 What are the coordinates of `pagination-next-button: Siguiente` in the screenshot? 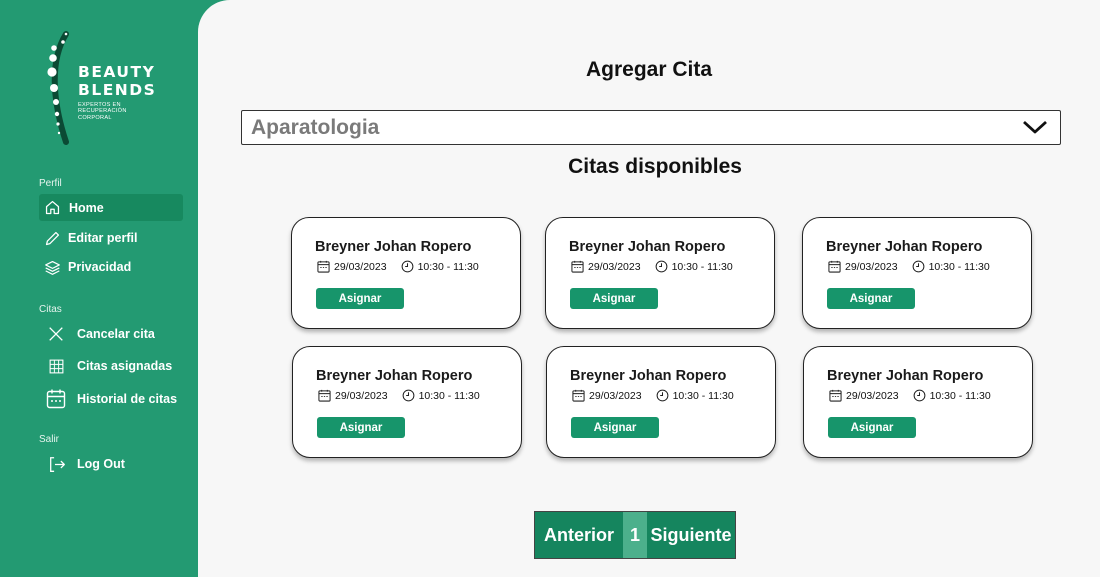 It's located at (691, 535).